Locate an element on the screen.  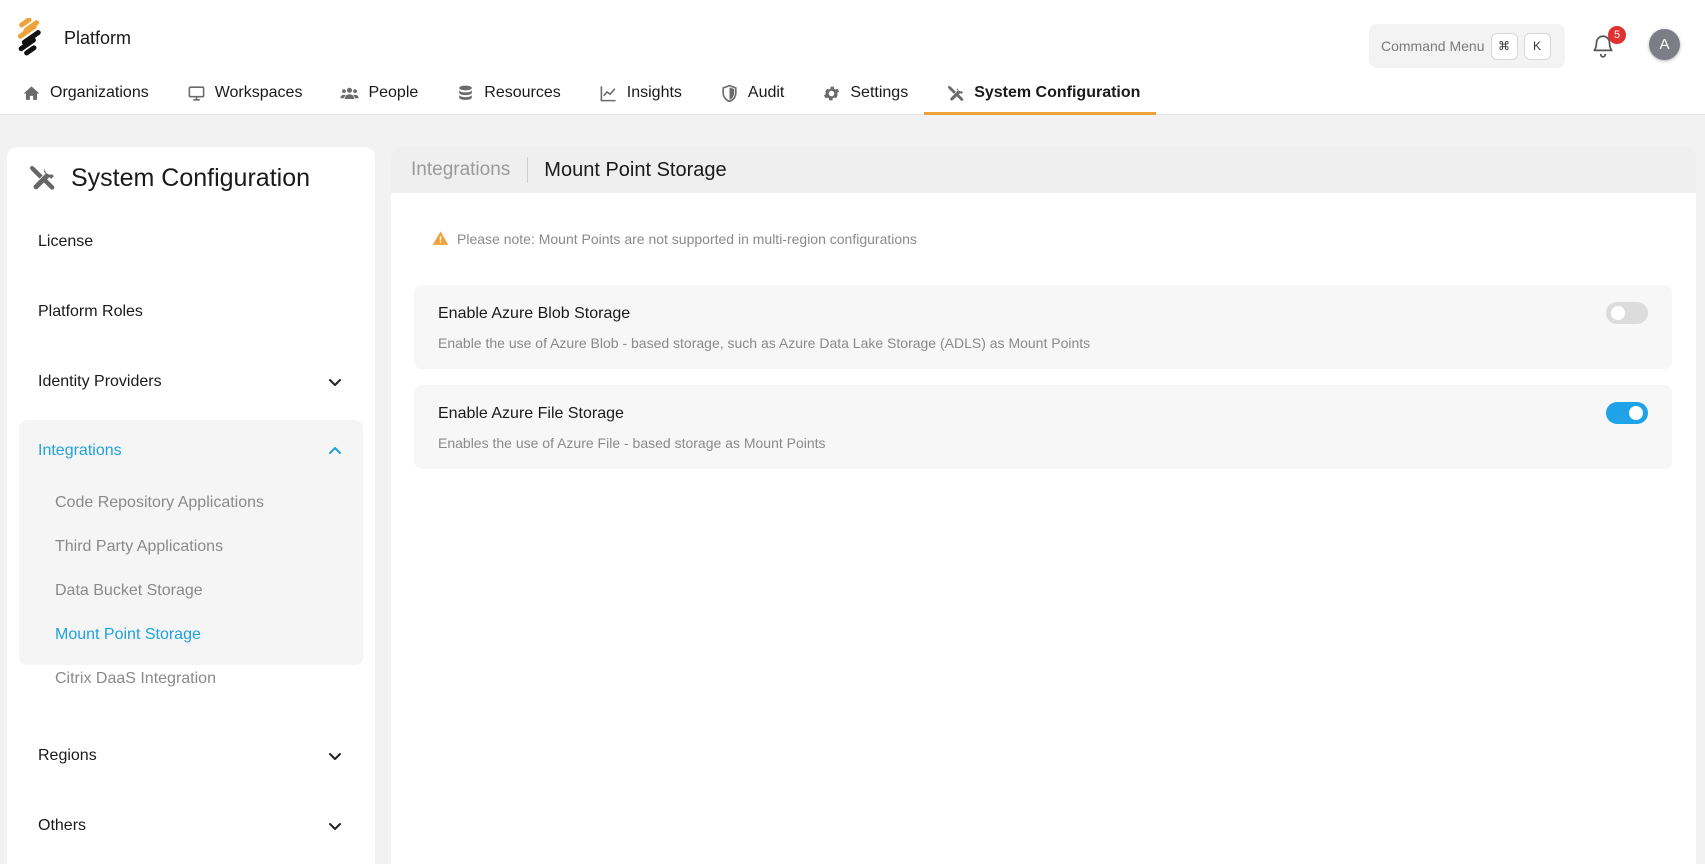
brand: Platform is located at coordinates (72, 38).